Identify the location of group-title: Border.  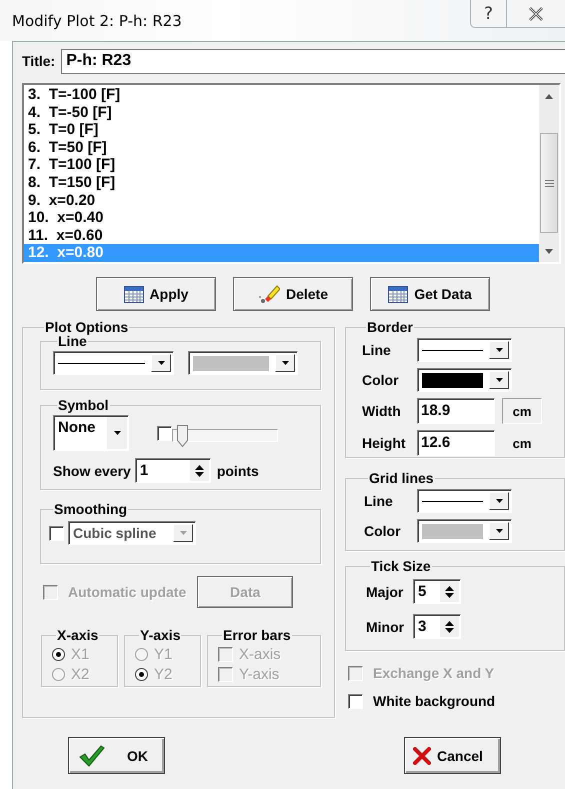
(390, 327).